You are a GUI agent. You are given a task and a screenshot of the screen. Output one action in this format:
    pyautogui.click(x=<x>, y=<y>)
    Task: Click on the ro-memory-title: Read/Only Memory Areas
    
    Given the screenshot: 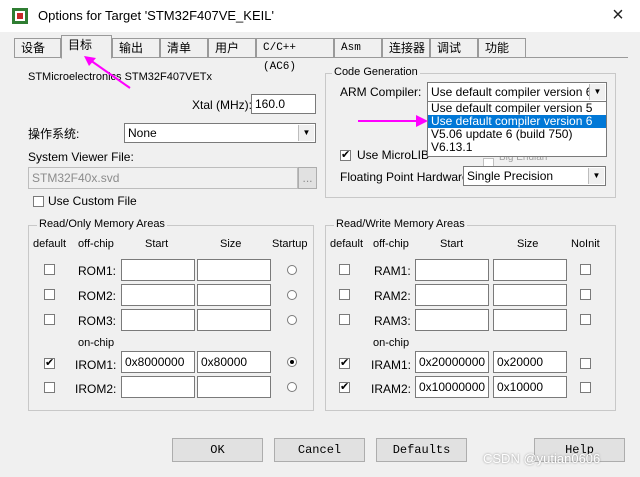 What is the action you would take?
    pyautogui.click(x=102, y=224)
    